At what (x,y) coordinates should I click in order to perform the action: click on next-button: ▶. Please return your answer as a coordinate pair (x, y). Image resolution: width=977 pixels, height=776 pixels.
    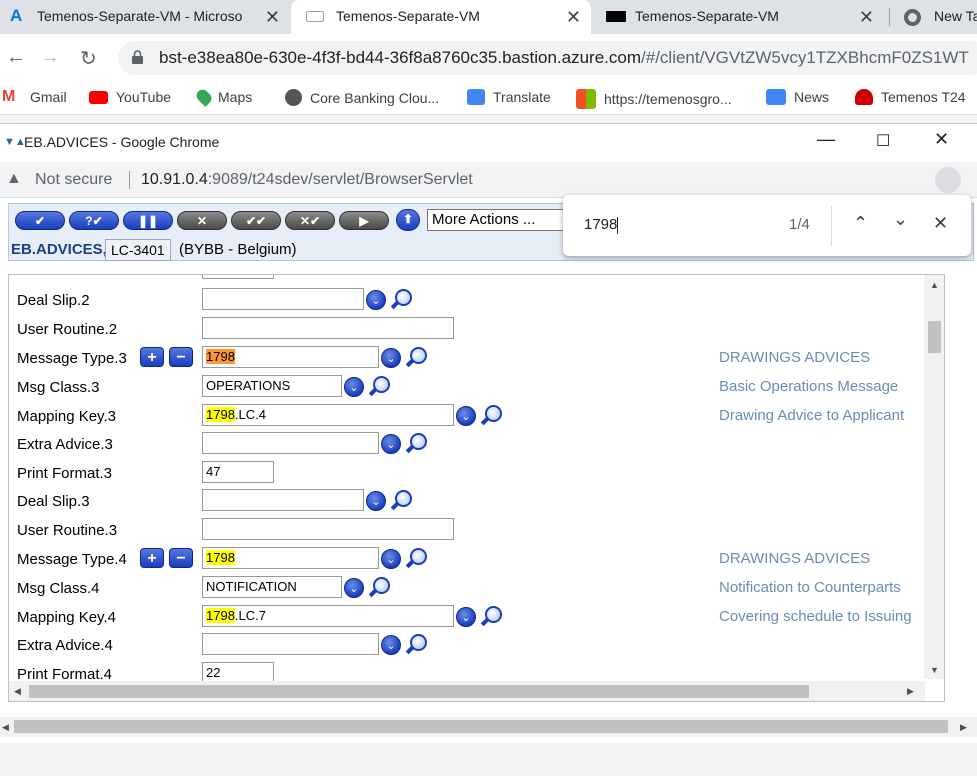
    Looking at the image, I should click on (364, 220).